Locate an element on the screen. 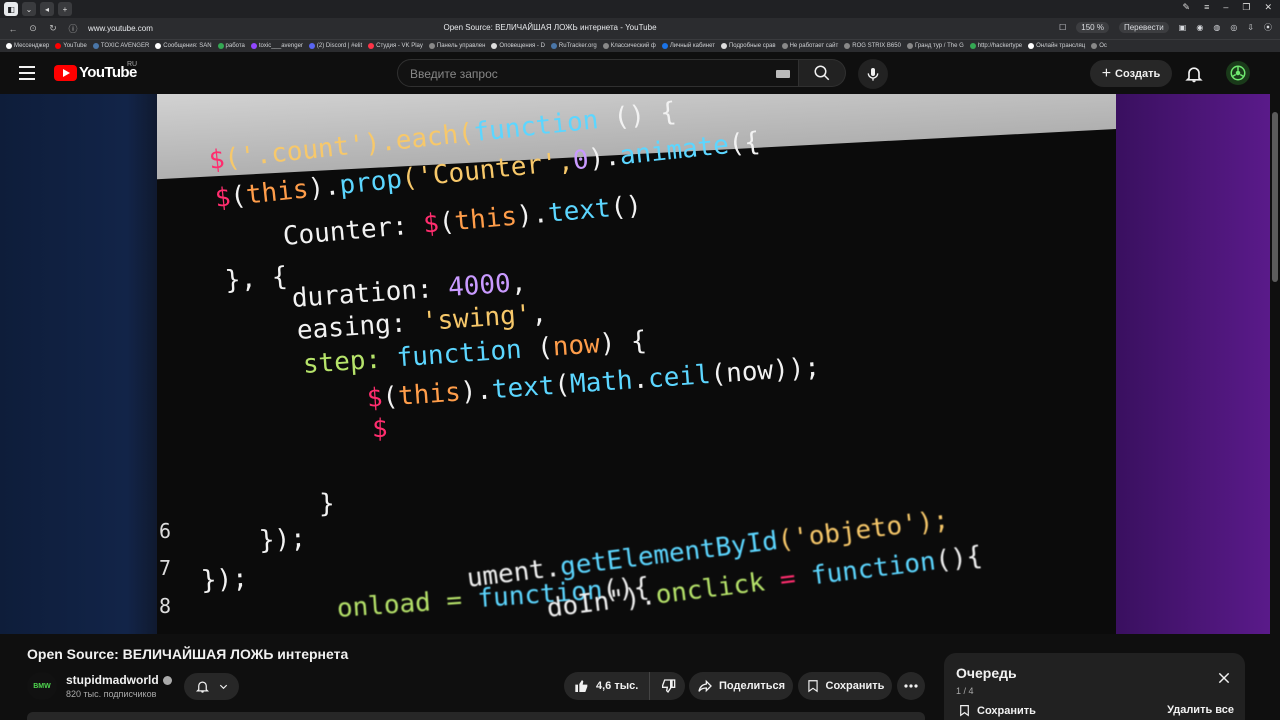  bookmark-item: ROG STRIX B650 is located at coordinates (872, 46).